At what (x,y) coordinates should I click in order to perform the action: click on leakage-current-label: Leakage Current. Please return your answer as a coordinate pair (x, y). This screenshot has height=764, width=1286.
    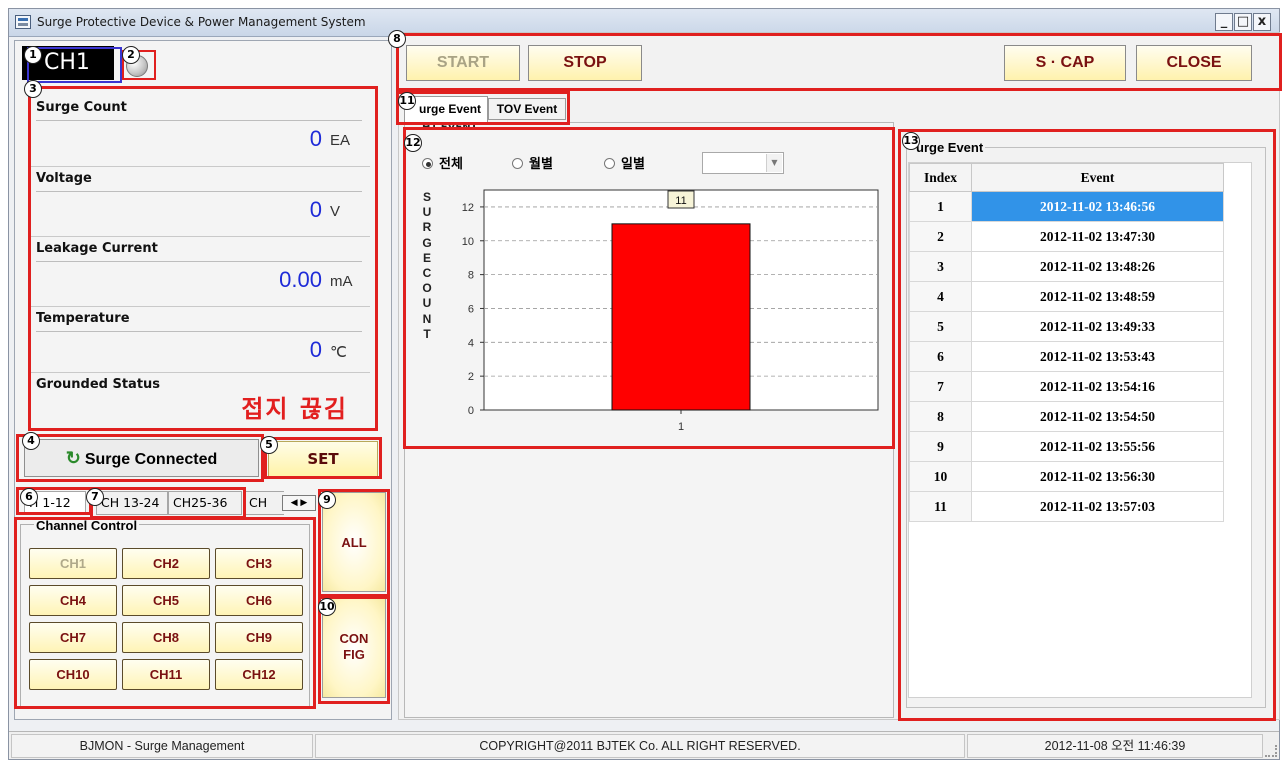
    Looking at the image, I should click on (97, 248).